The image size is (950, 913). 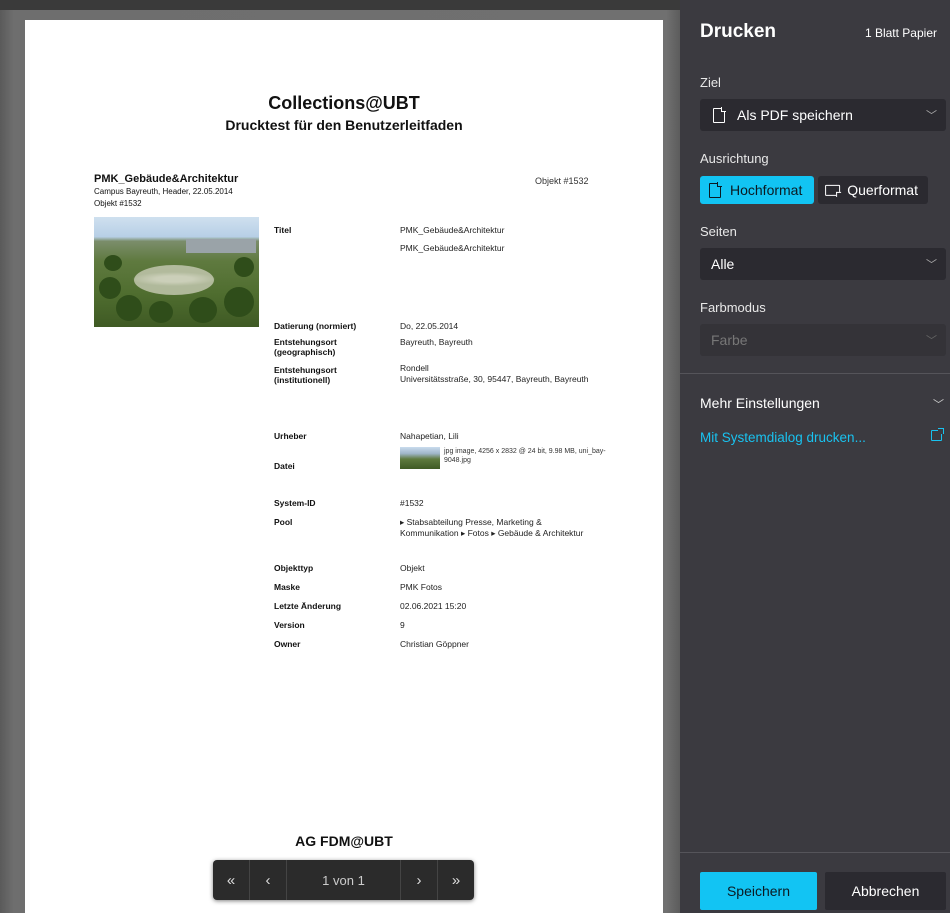 I want to click on field-label: Maske, so click(x=287, y=587).